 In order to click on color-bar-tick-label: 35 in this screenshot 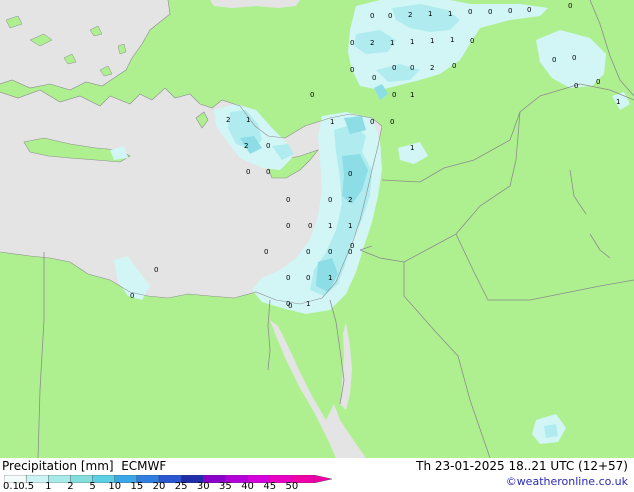, I will do `click(225, 486)`.